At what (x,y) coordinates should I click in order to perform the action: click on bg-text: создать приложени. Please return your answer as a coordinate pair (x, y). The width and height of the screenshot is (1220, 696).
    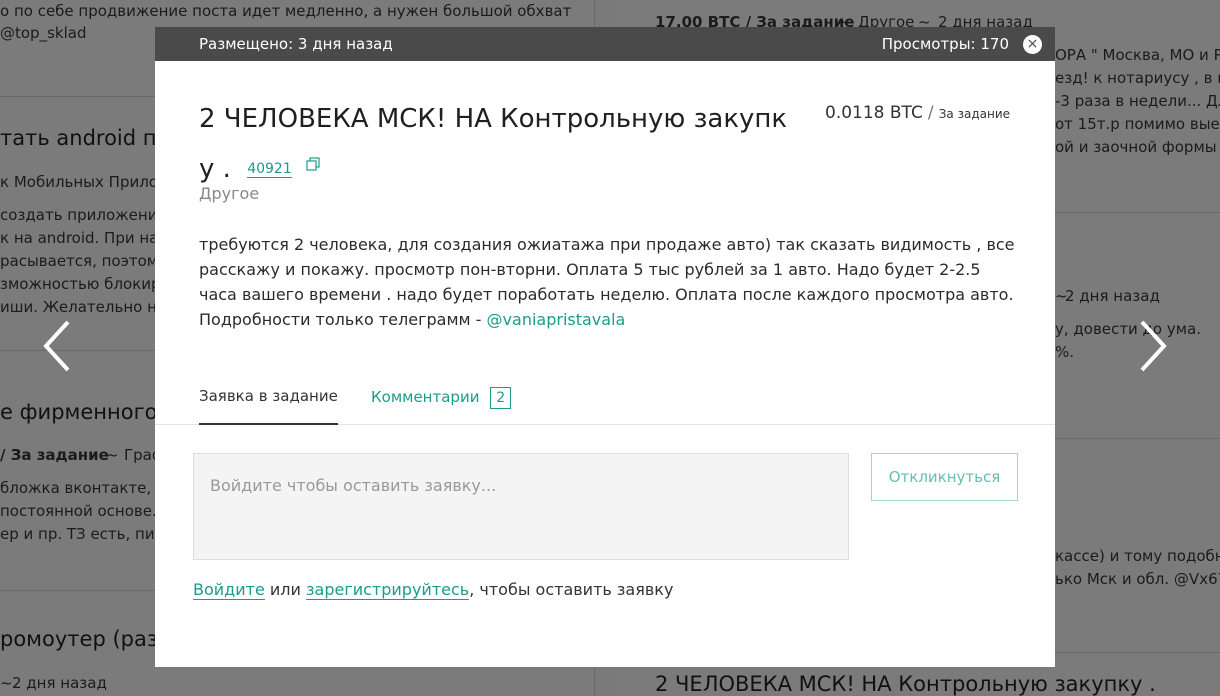
    Looking at the image, I should click on (79, 215).